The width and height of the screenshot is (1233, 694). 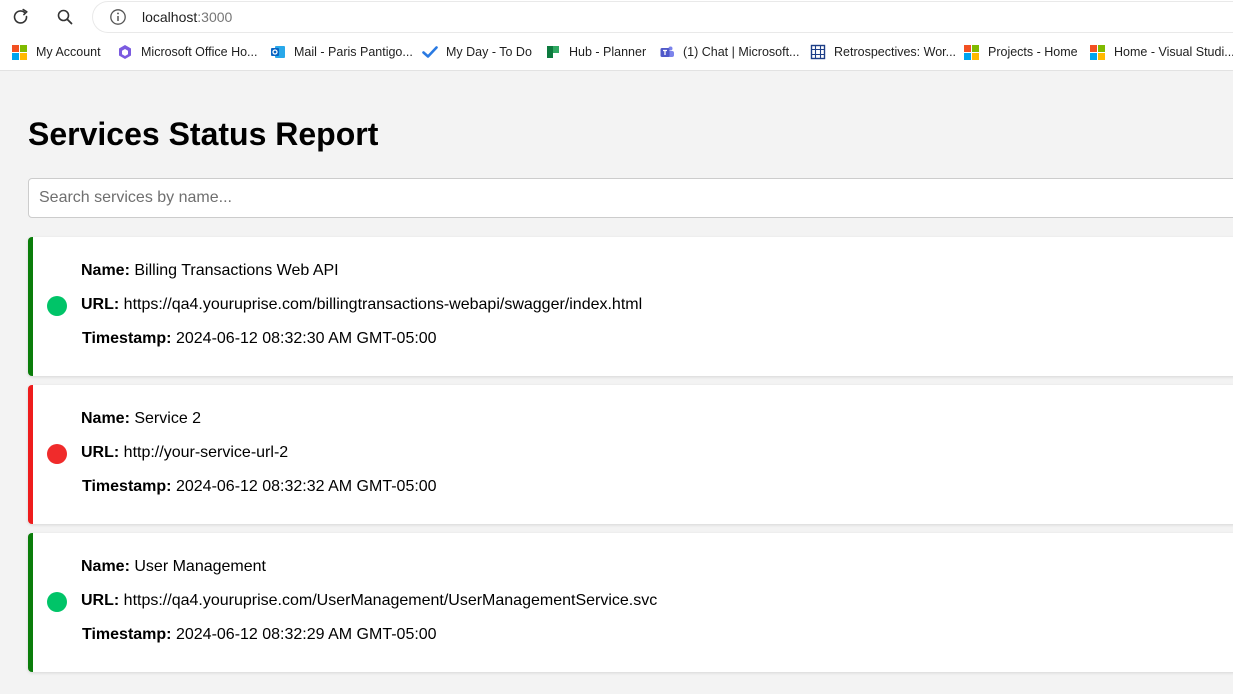 What do you see at coordinates (663, 17) in the screenshot?
I see `address-bar: localhost:3000` at bounding box center [663, 17].